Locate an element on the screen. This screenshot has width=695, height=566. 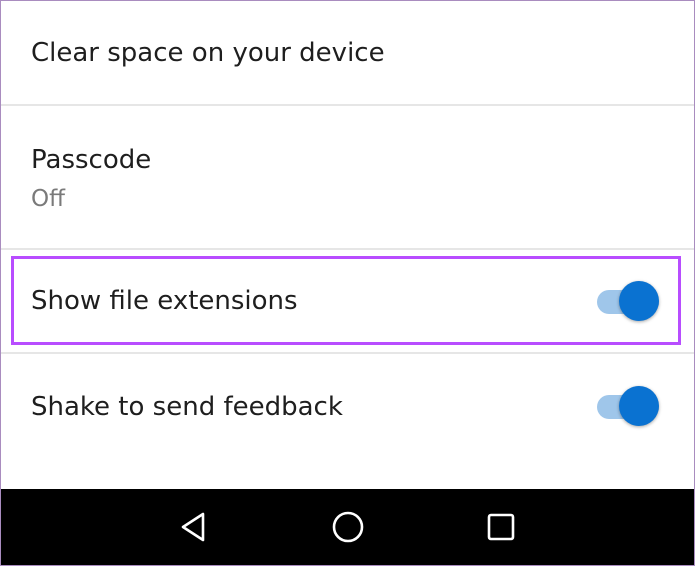
android-navigation-bar is located at coordinates (347, 527).